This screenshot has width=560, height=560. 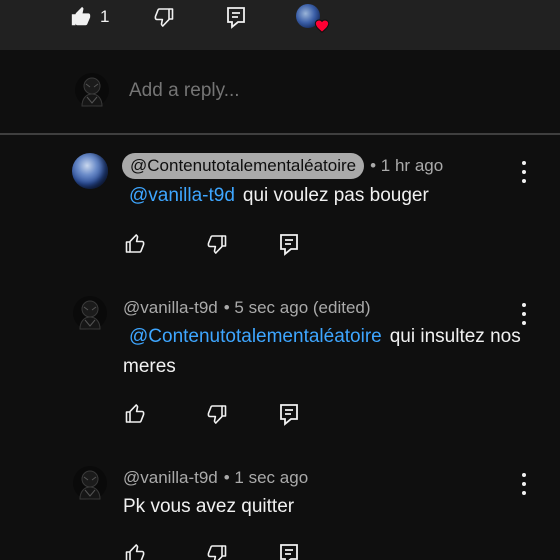 What do you see at coordinates (335, 195) in the screenshot?
I see `comment-text: qui voulez pas bouger` at bounding box center [335, 195].